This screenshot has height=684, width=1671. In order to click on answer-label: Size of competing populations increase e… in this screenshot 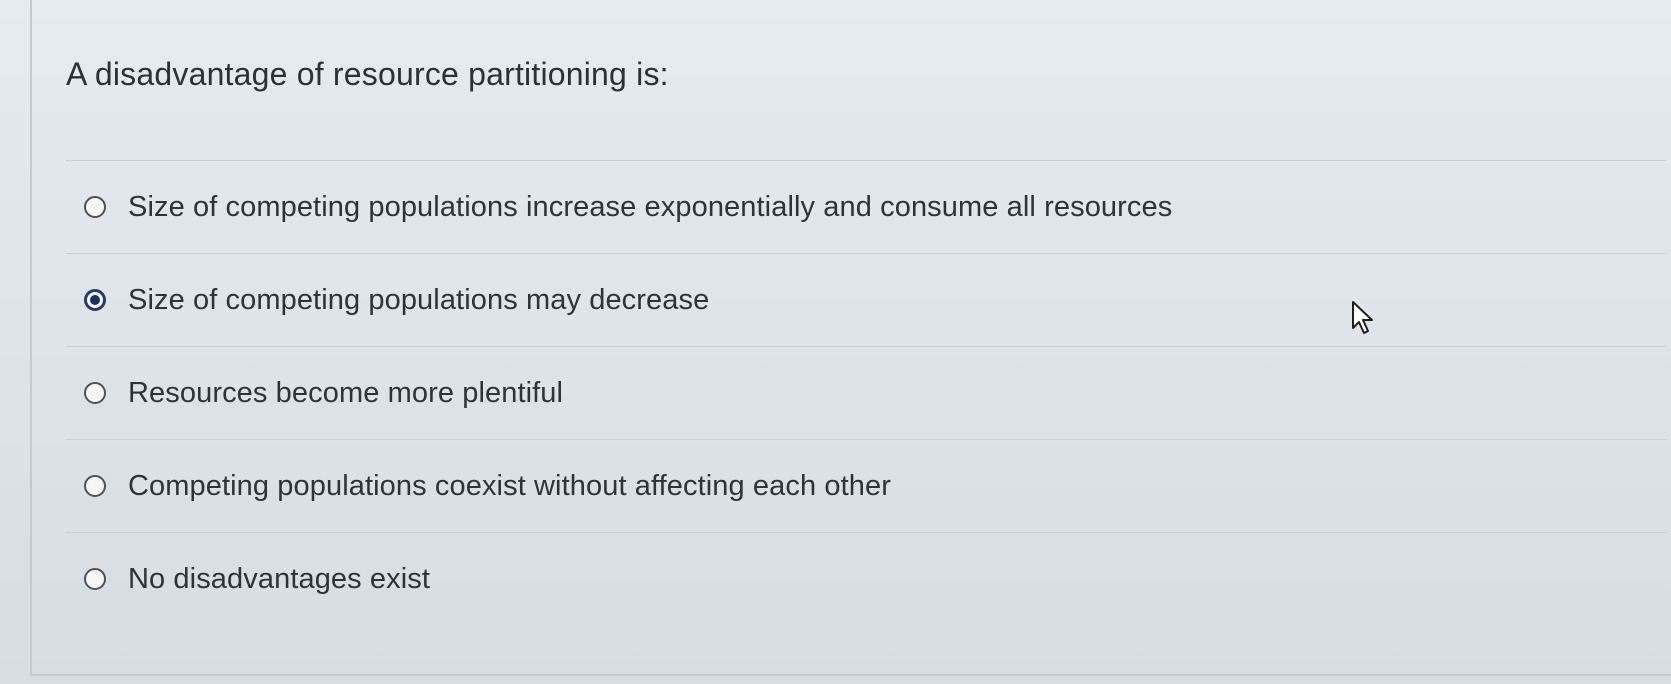, I will do `click(650, 206)`.